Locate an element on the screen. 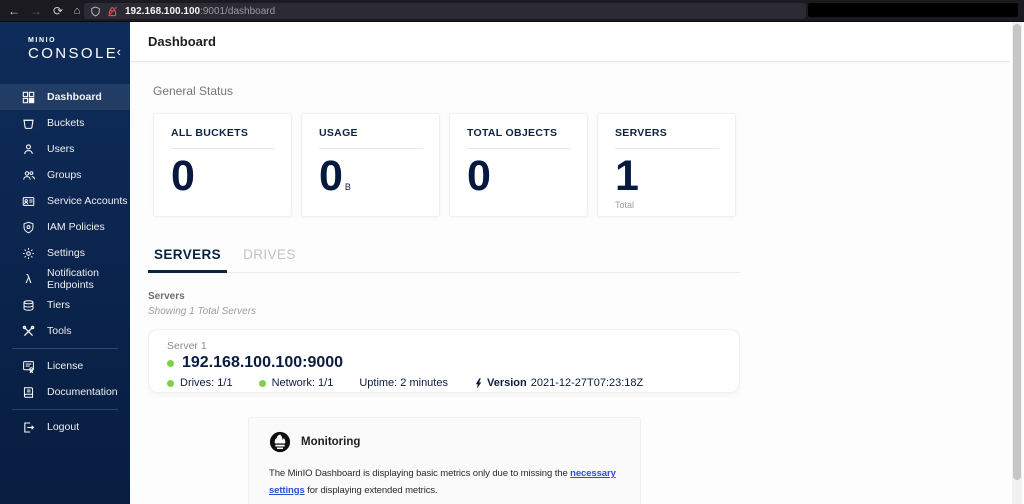 The height and width of the screenshot is (504, 1024). url-bar: 192.168.100.100:9001/dashboard is located at coordinates (445, 11).